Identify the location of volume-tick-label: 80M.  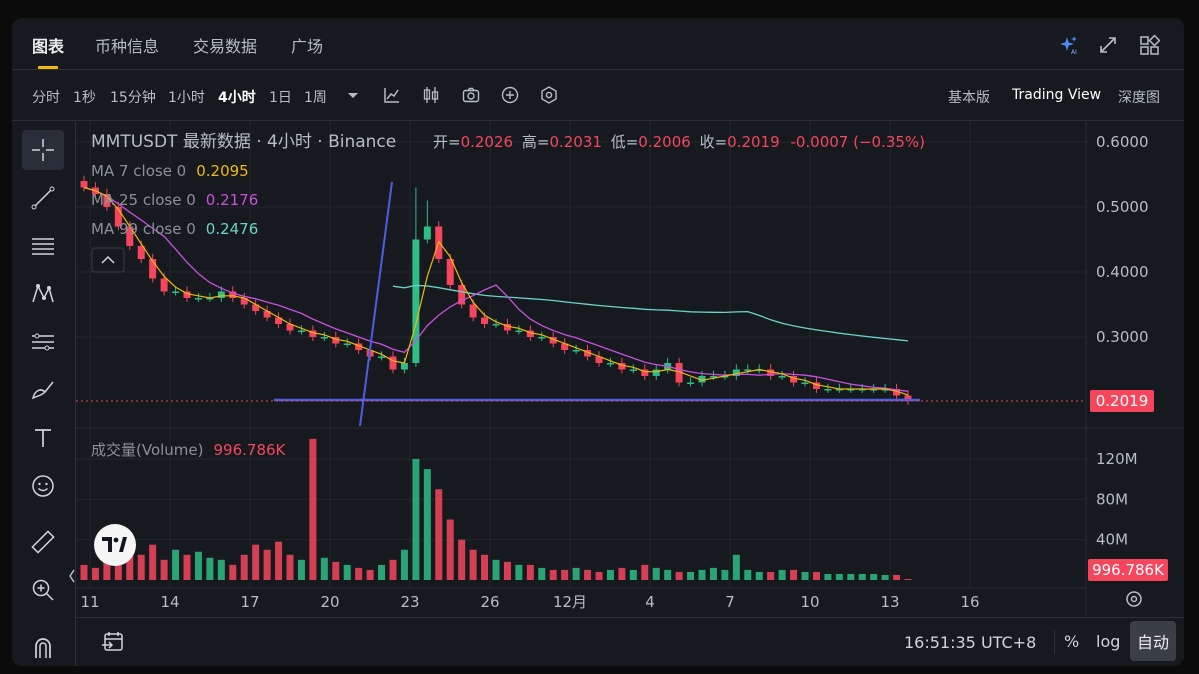
(1112, 499).